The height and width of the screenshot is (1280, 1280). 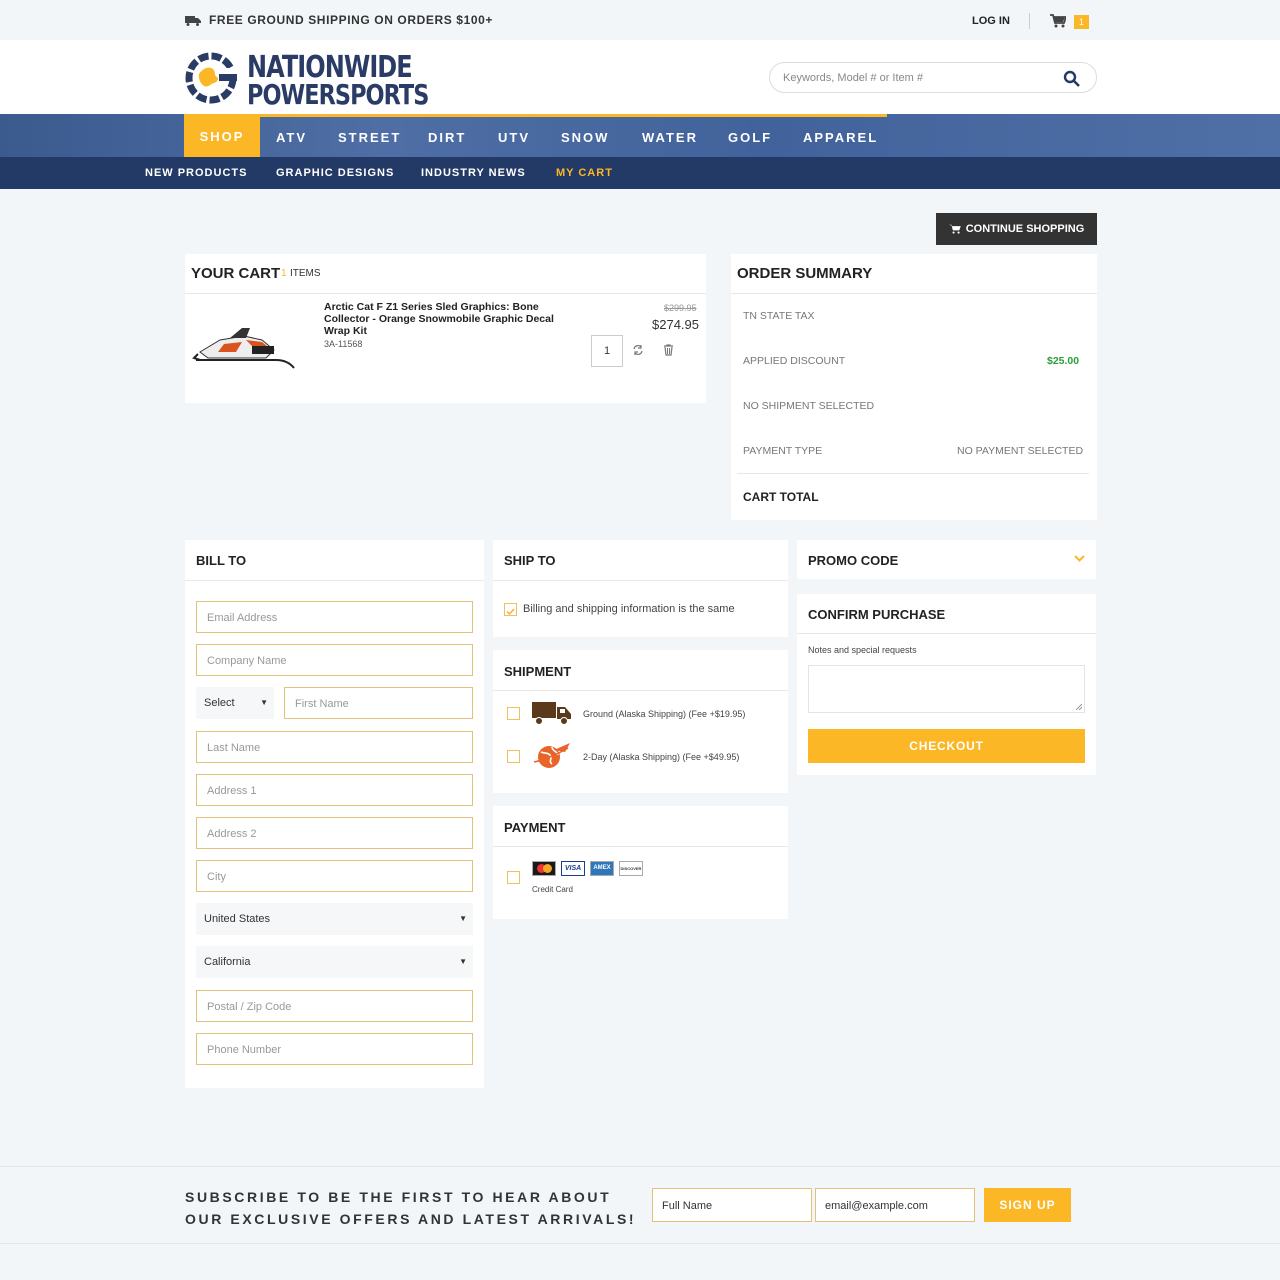 What do you see at coordinates (1027, 1205) in the screenshot?
I see `signup-button: SIGN UP` at bounding box center [1027, 1205].